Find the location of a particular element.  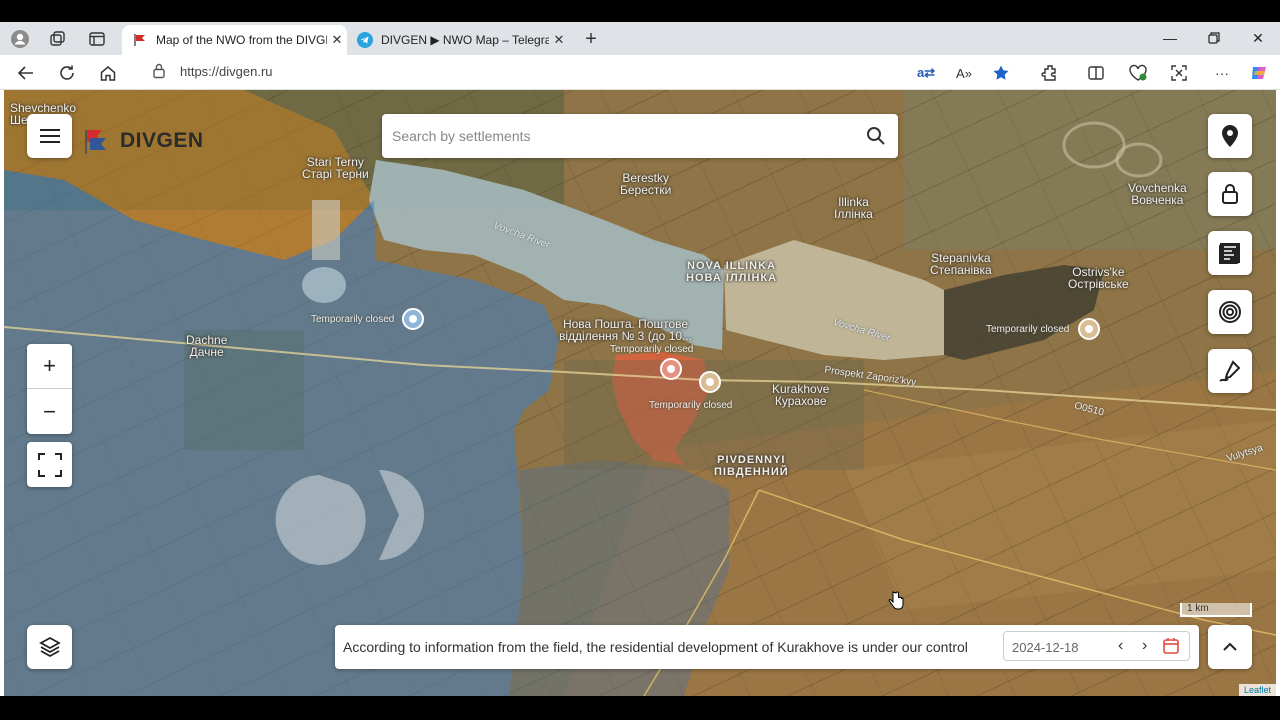

zoom-in-button: + is located at coordinates (49, 366).